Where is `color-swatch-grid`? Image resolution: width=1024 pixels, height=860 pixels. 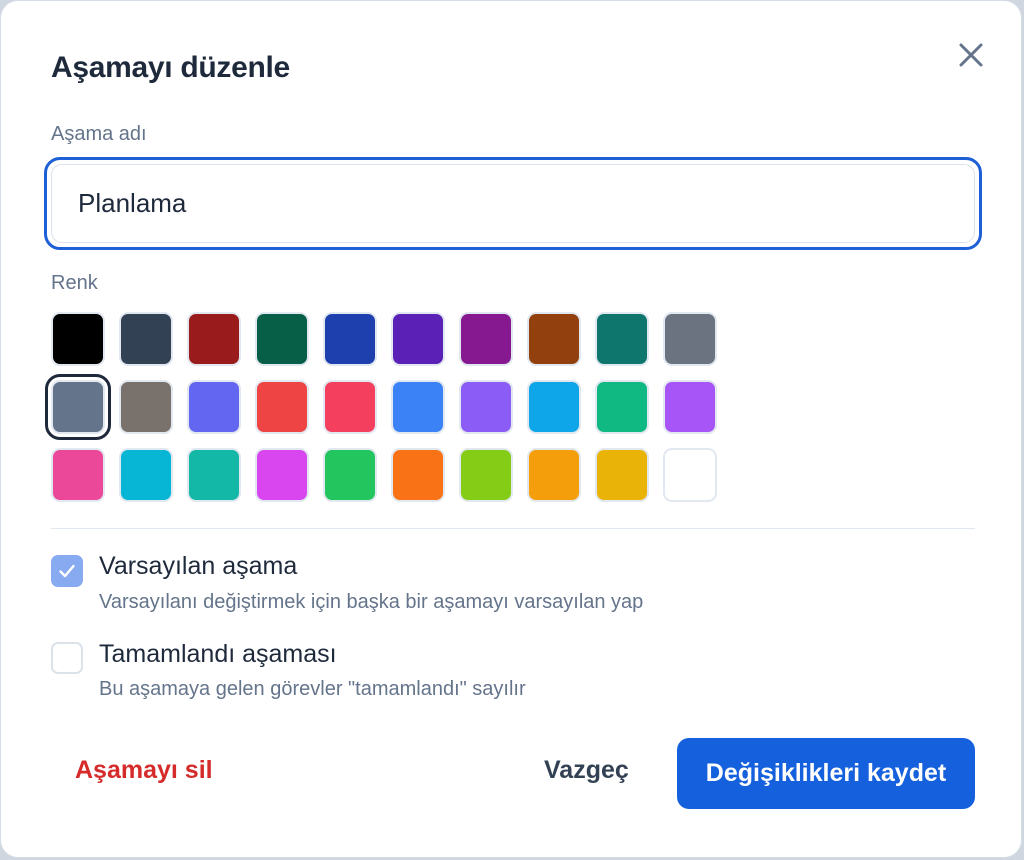 color-swatch-grid is located at coordinates (383, 409).